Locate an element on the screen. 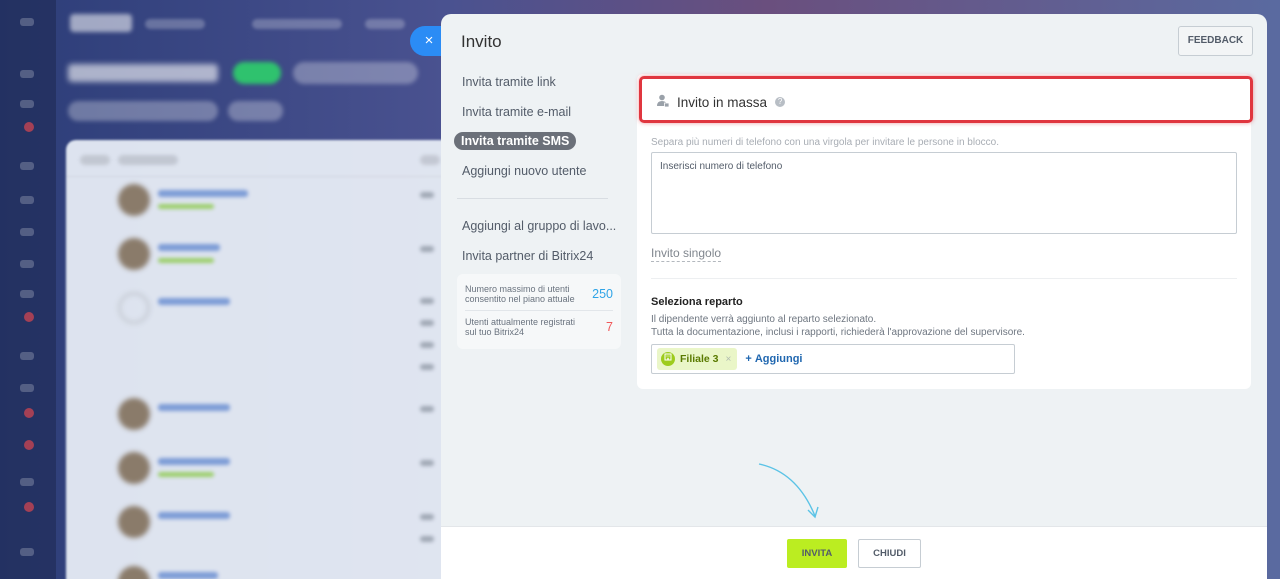 This screenshot has width=1280, height=579. remove-tag-icon: × is located at coordinates (729, 359).